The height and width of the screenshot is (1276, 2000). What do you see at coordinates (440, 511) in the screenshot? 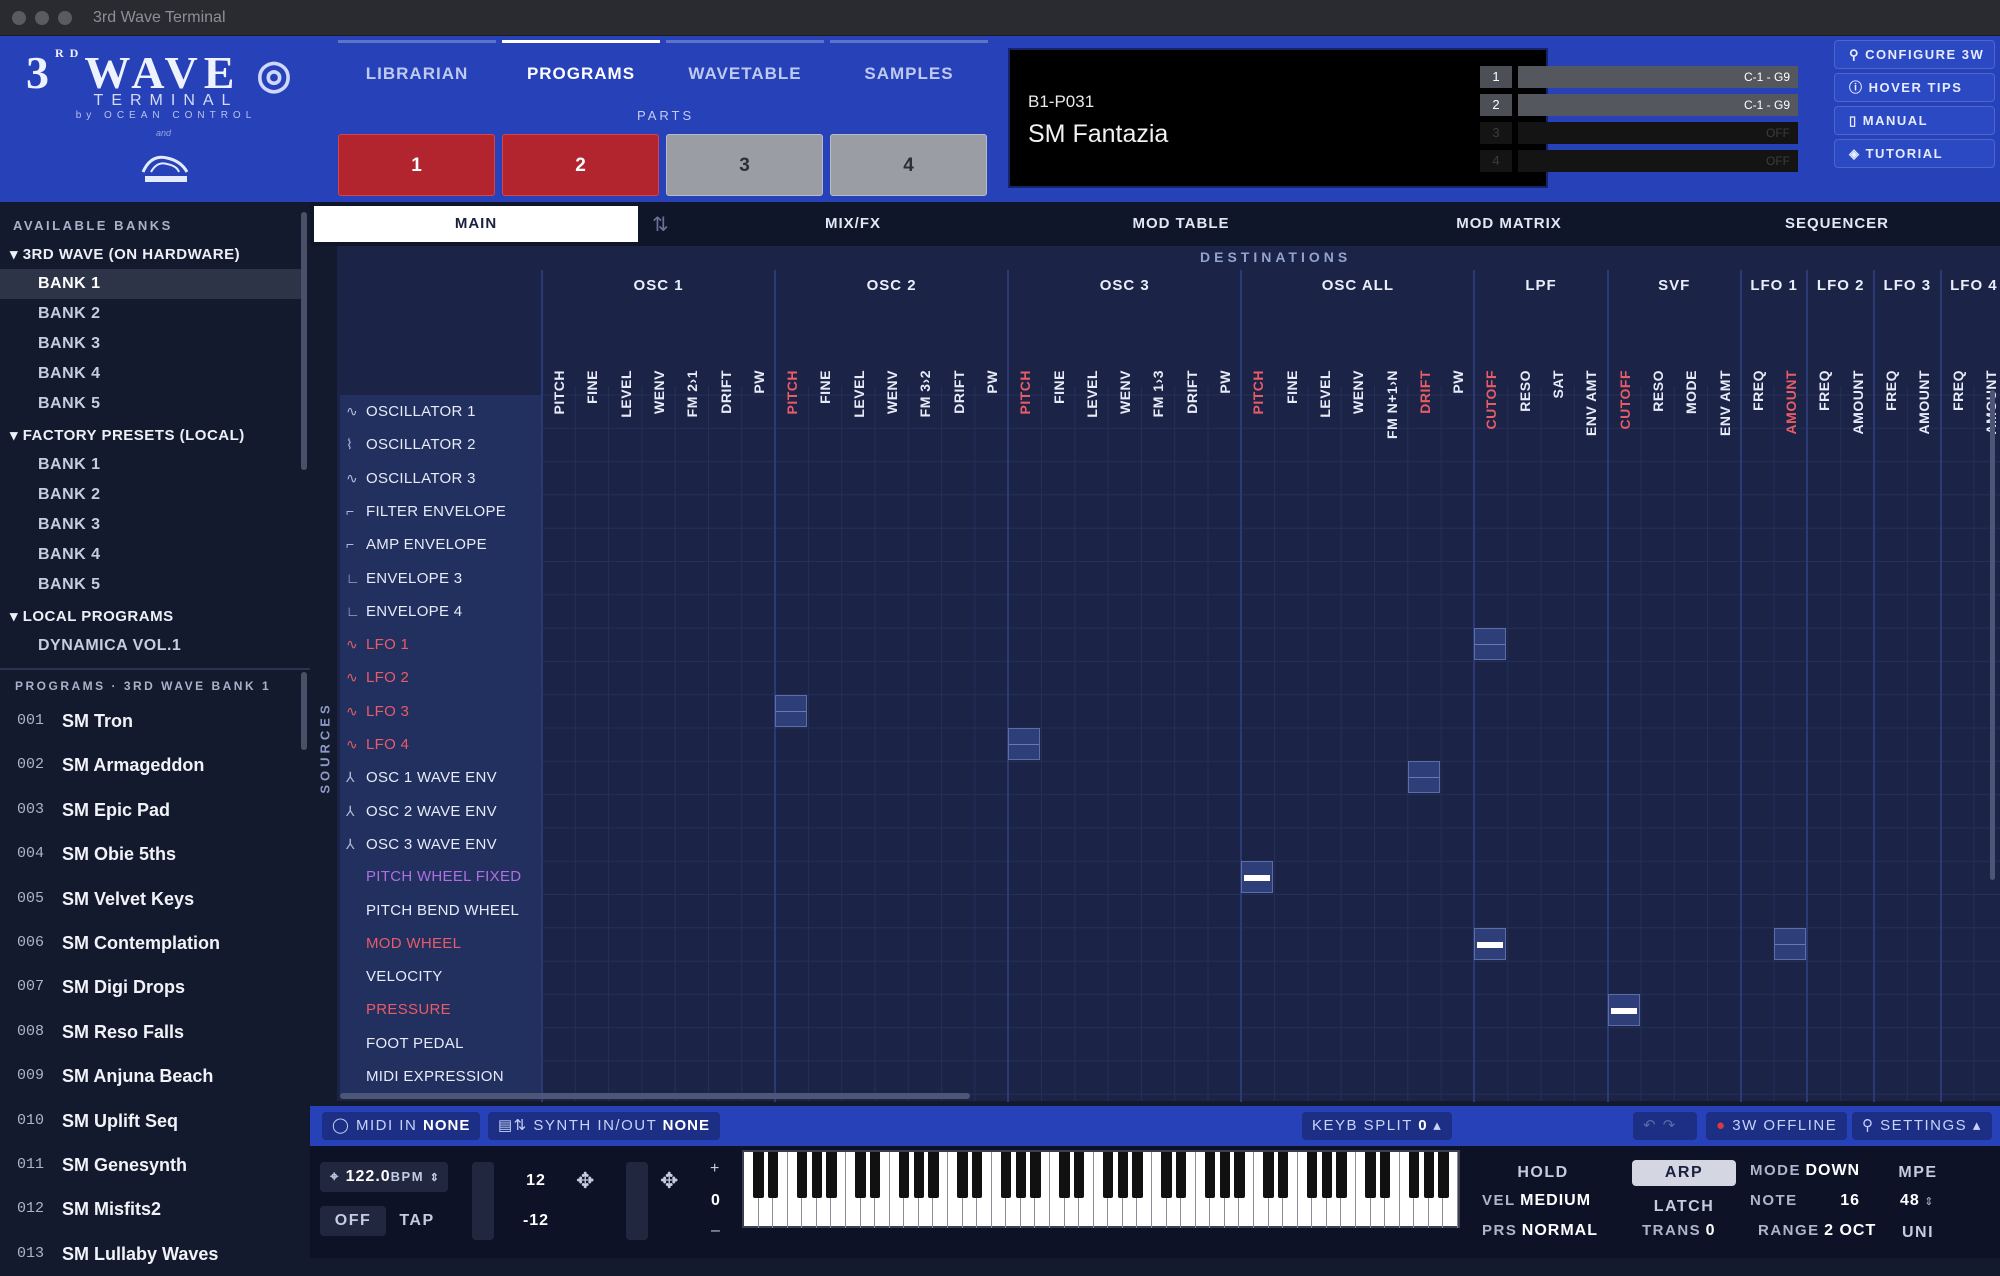
I see `source-row-label: ⌐ FILTER ENVELOPE` at bounding box center [440, 511].